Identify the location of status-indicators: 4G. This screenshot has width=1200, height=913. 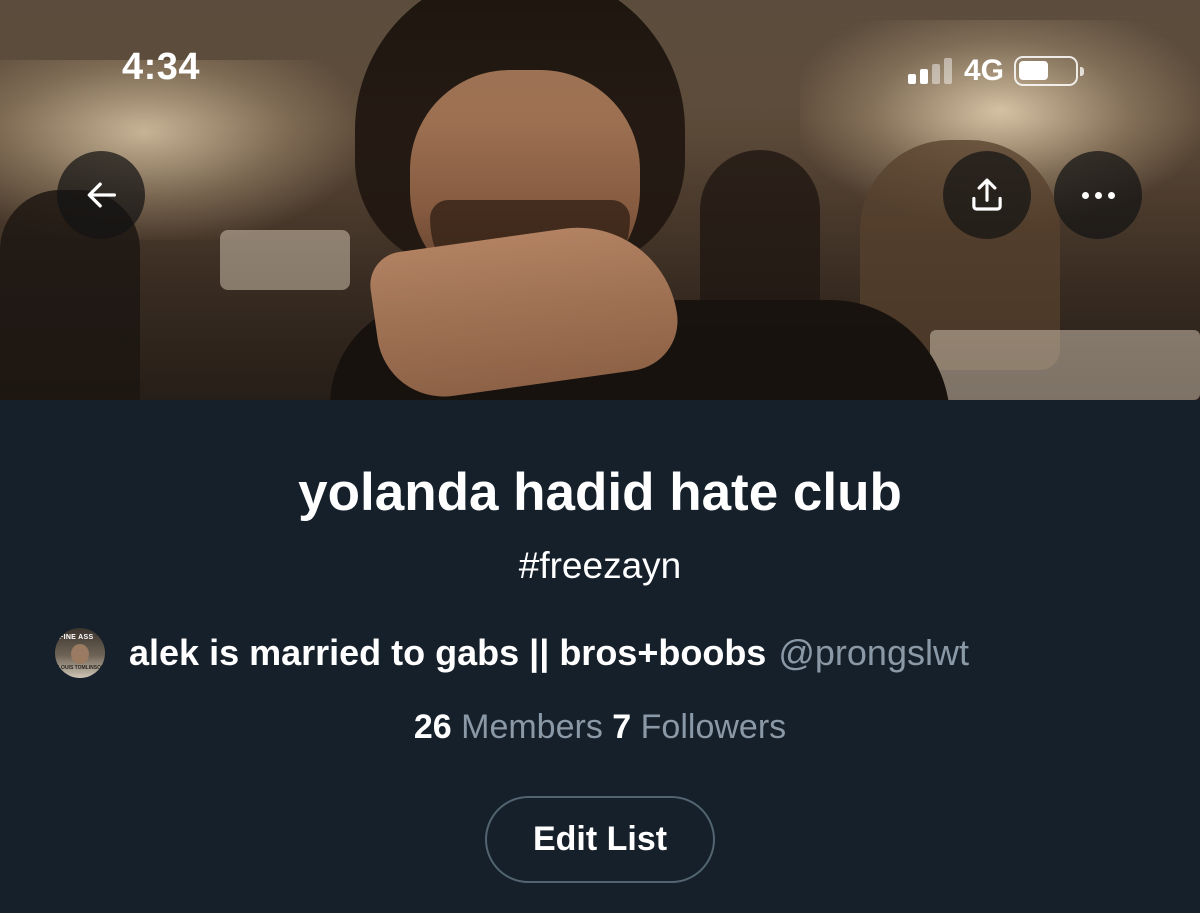
(996, 71).